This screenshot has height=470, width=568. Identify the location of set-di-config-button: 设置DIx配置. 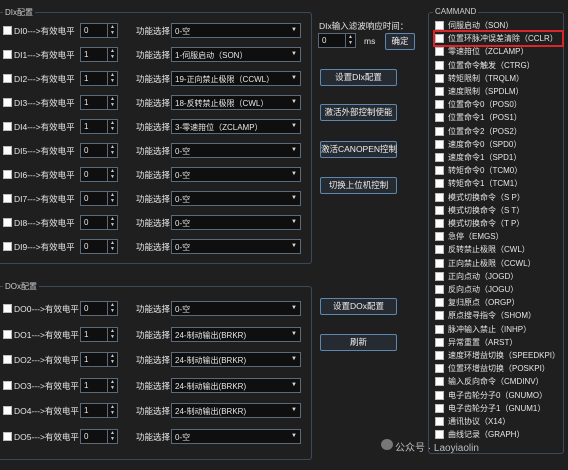
(358, 77).